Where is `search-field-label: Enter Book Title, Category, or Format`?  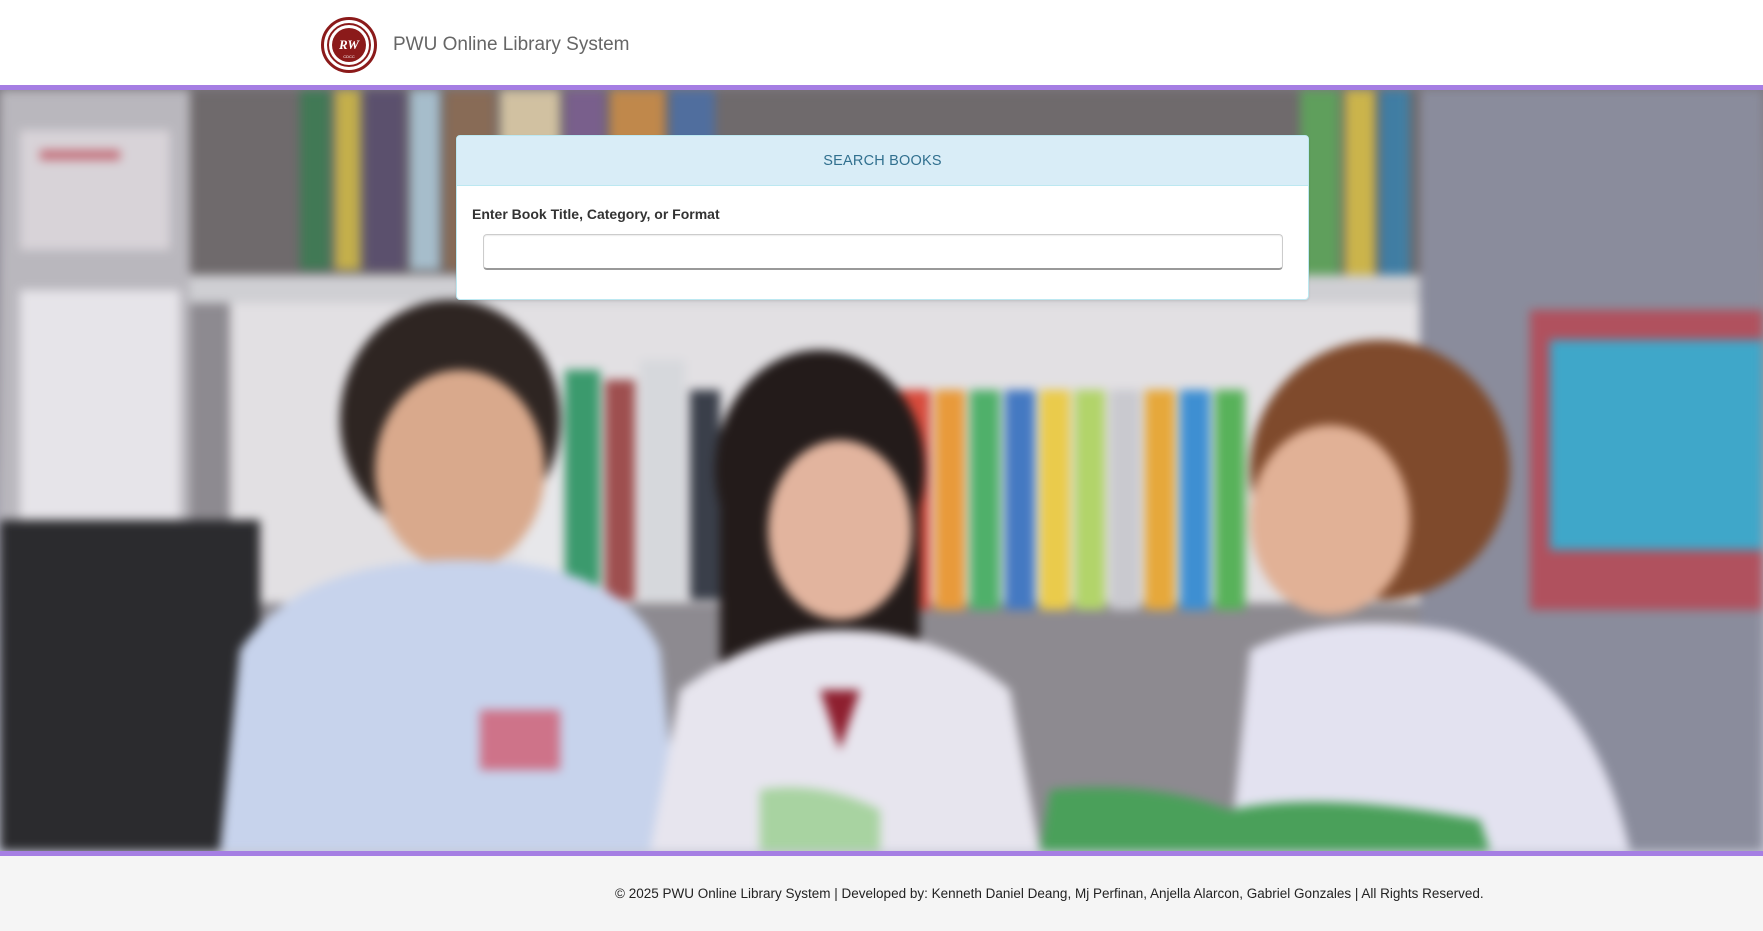 search-field-label: Enter Book Title, Category, or Format is located at coordinates (596, 214).